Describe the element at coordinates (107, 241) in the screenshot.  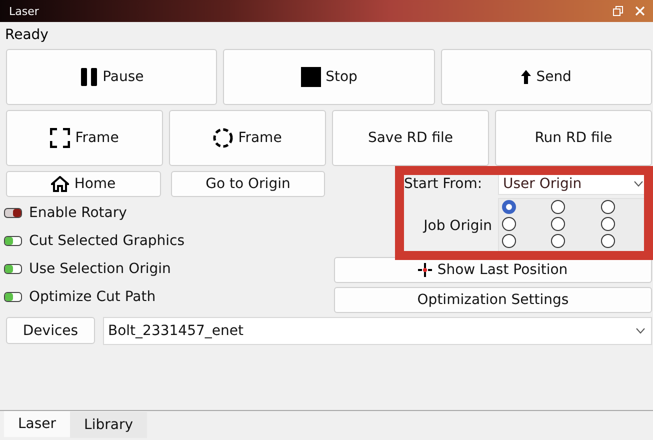
I see `option-label: Cut Selected Graphics` at that location.